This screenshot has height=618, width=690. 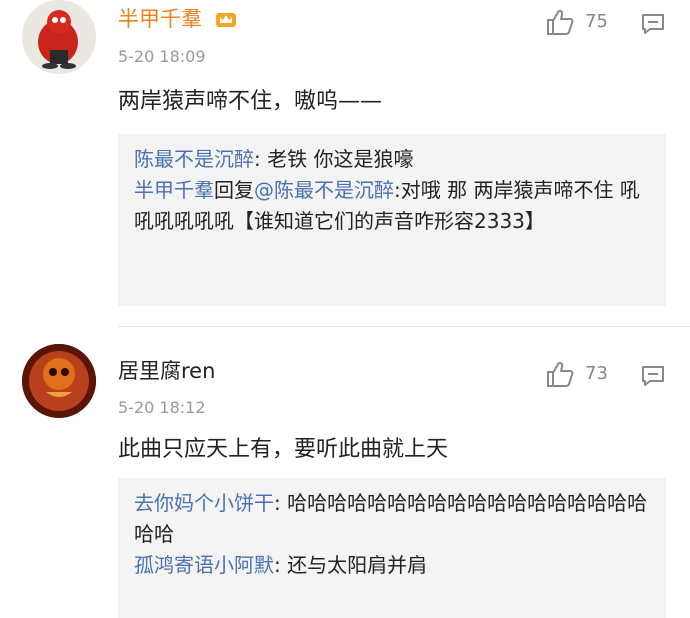 What do you see at coordinates (404, 326) in the screenshot?
I see `divider` at bounding box center [404, 326].